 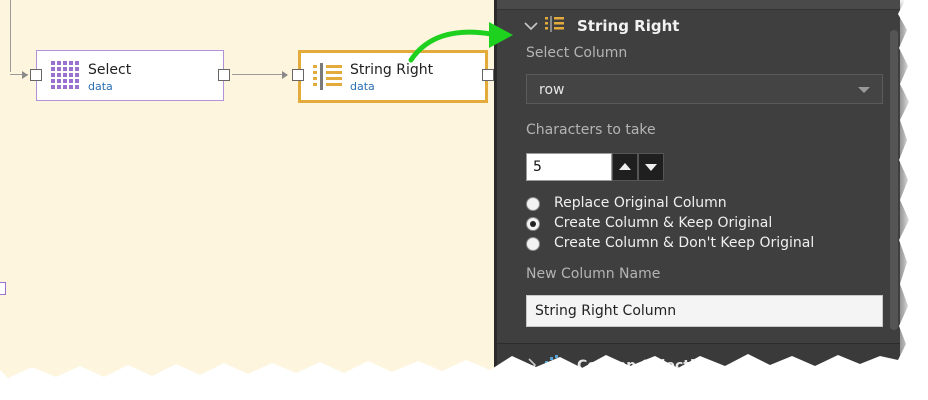 I want to click on select-column-dropdown: row, so click(x=704, y=89).